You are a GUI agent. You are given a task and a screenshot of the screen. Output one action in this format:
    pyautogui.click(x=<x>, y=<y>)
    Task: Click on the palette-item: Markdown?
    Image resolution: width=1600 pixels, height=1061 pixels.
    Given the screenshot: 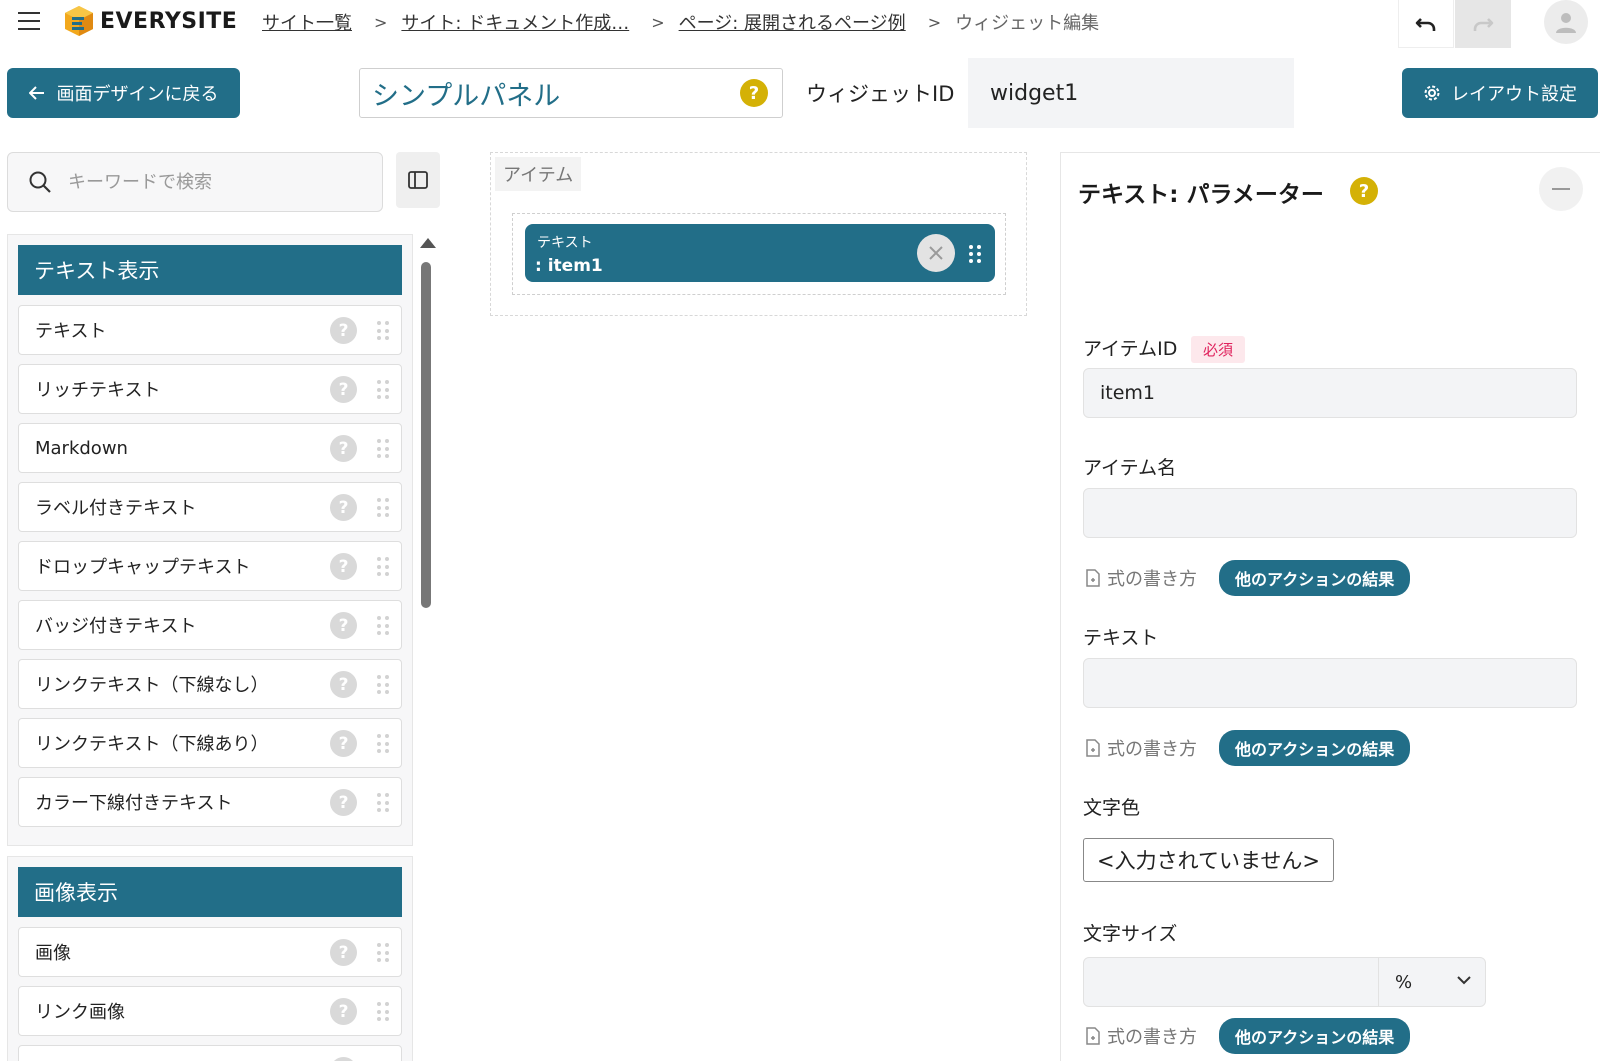 What is the action you would take?
    pyautogui.click(x=210, y=448)
    